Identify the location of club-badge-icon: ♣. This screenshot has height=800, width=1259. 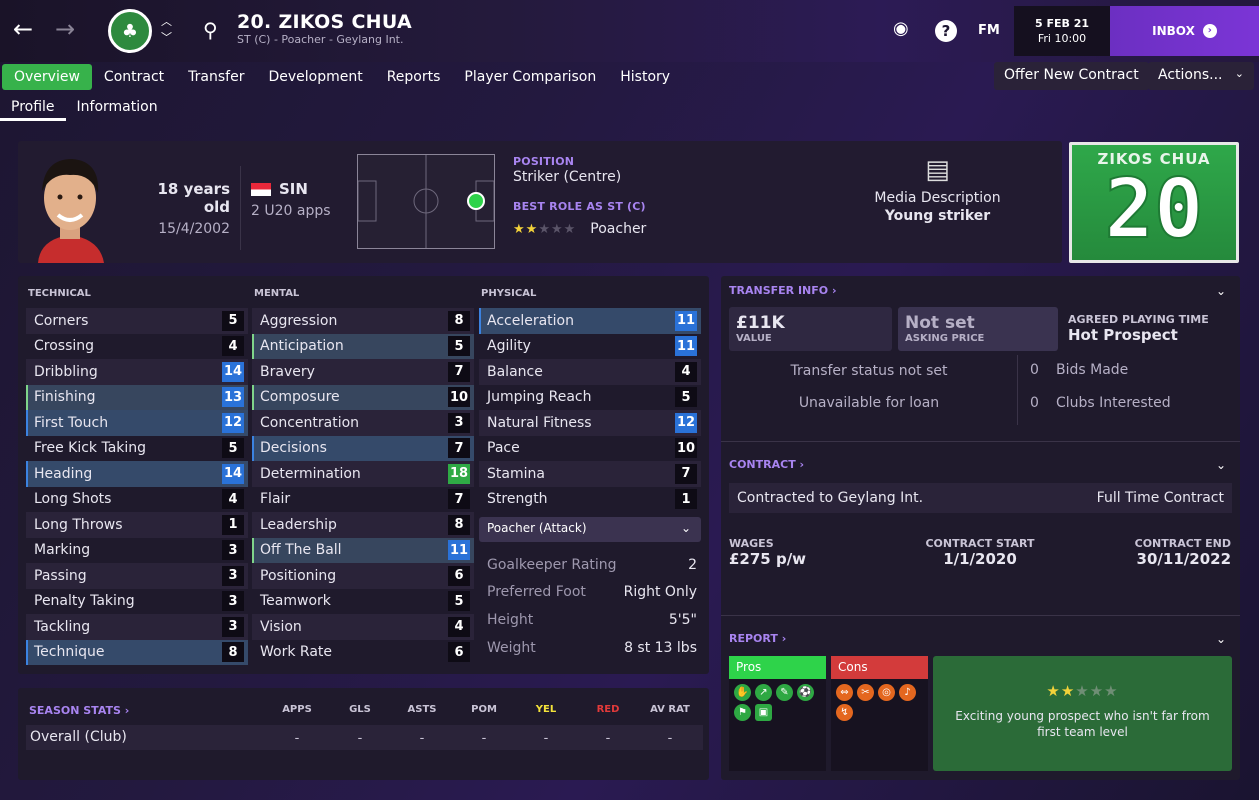
(130, 31).